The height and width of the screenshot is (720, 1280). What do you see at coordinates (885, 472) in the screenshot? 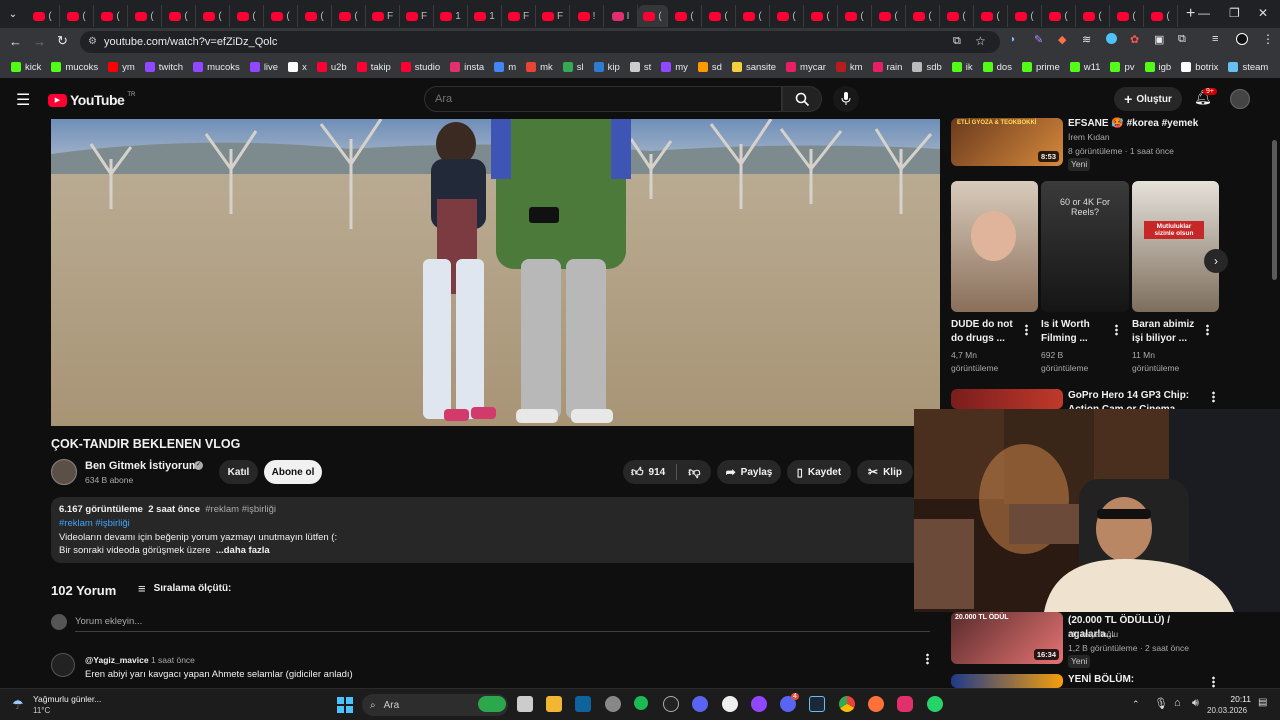
I see `clip-button: ✂ Klip` at bounding box center [885, 472].